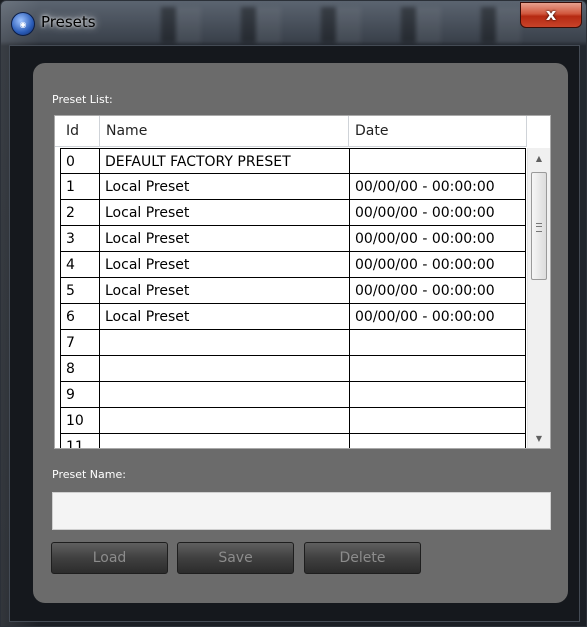 The height and width of the screenshot is (627, 587). I want to click on cell-name: DEFAULT FACTORY PRESET, so click(224, 161).